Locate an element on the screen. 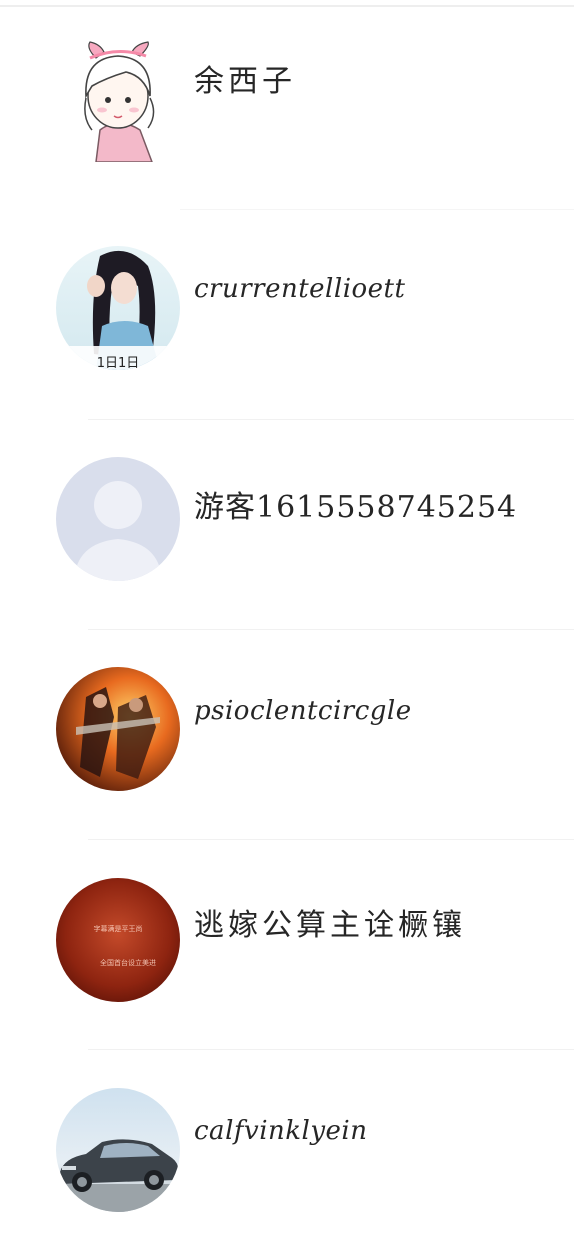 This screenshot has width=574, height=1260. contact-name: 游客1615558745254 is located at coordinates (356, 507).